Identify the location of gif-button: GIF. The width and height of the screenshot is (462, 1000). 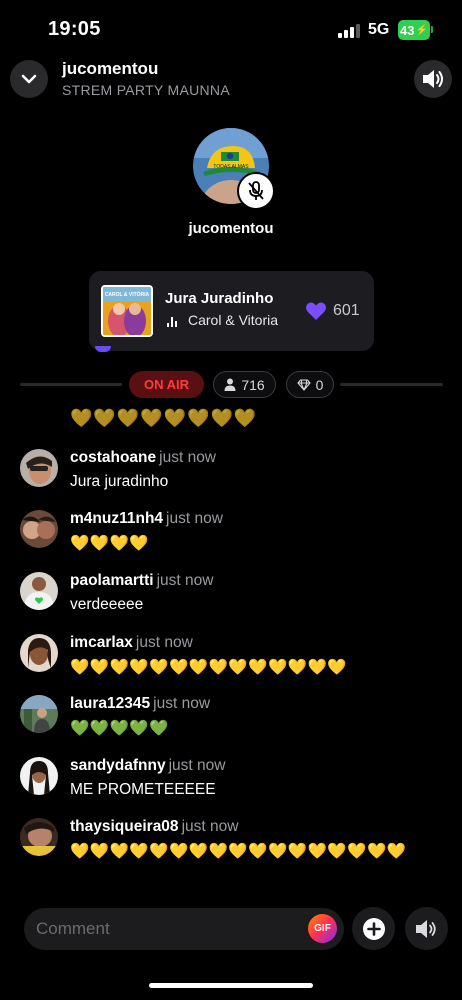
(322, 928).